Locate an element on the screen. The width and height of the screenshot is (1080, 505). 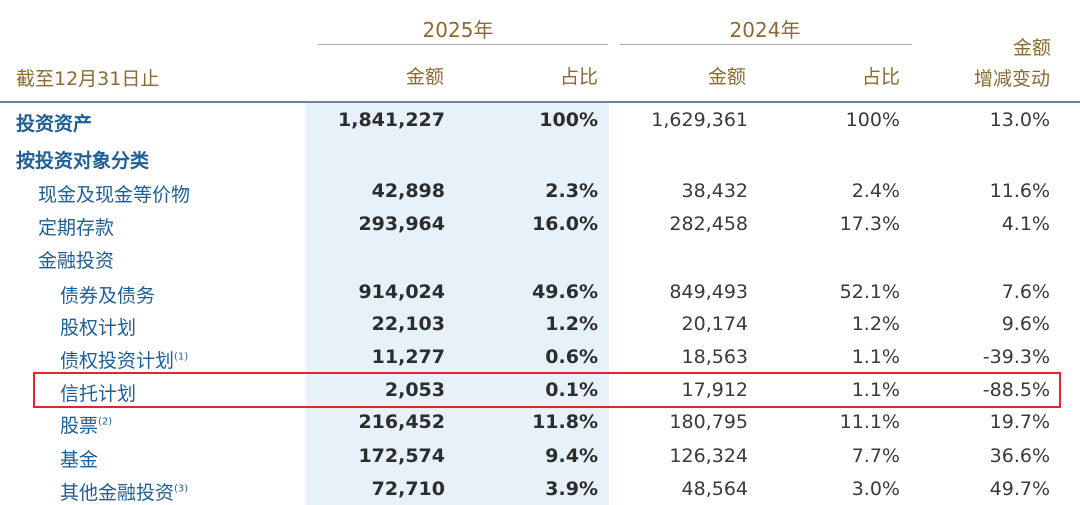
highlight-box-trust-plan is located at coordinates (547, 390).